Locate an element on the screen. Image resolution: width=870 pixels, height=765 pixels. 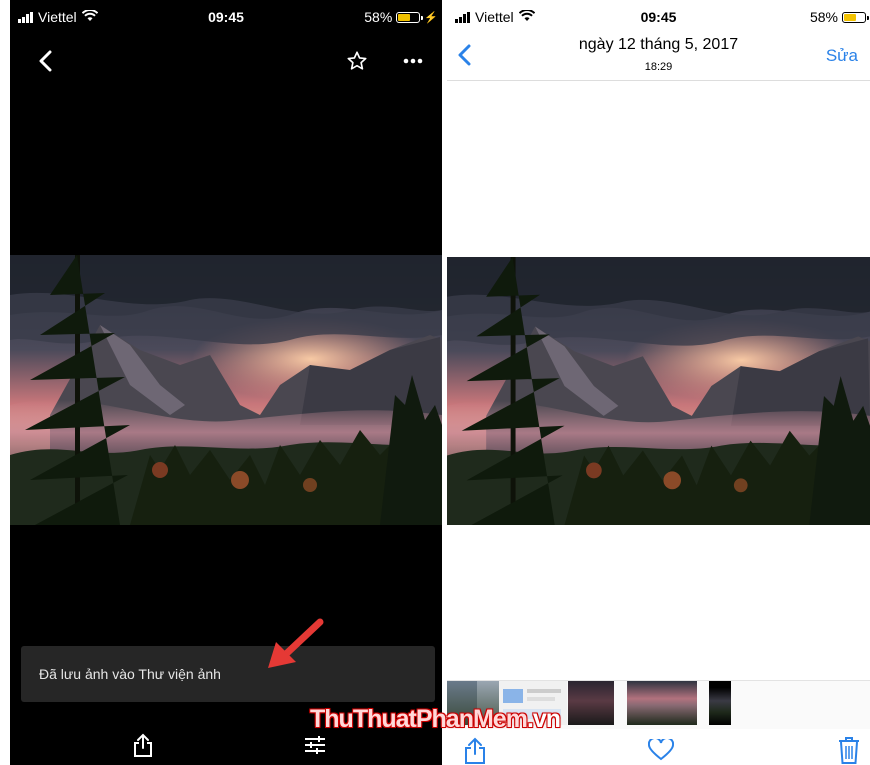
saved-toast: Đã lưu ảnh vào Thư viện ảnh is located at coordinates (228, 674).